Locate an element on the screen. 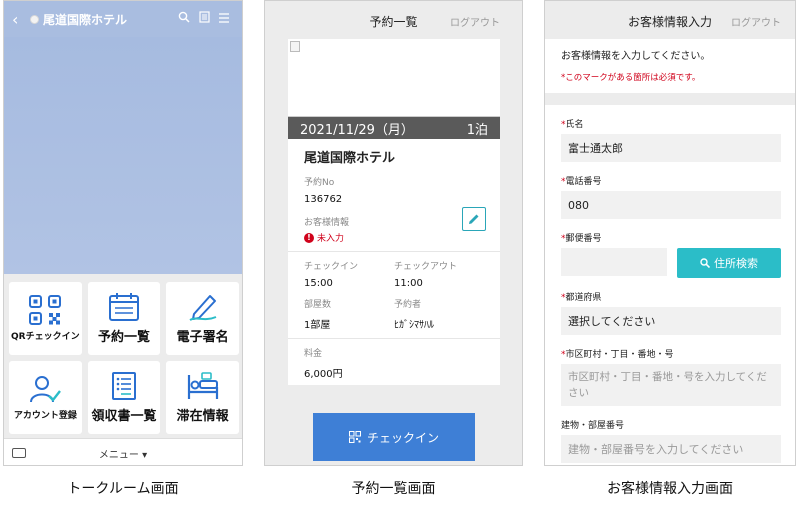  city-field: 市区町村・丁目・番地・号を入力してください is located at coordinates (671, 385).